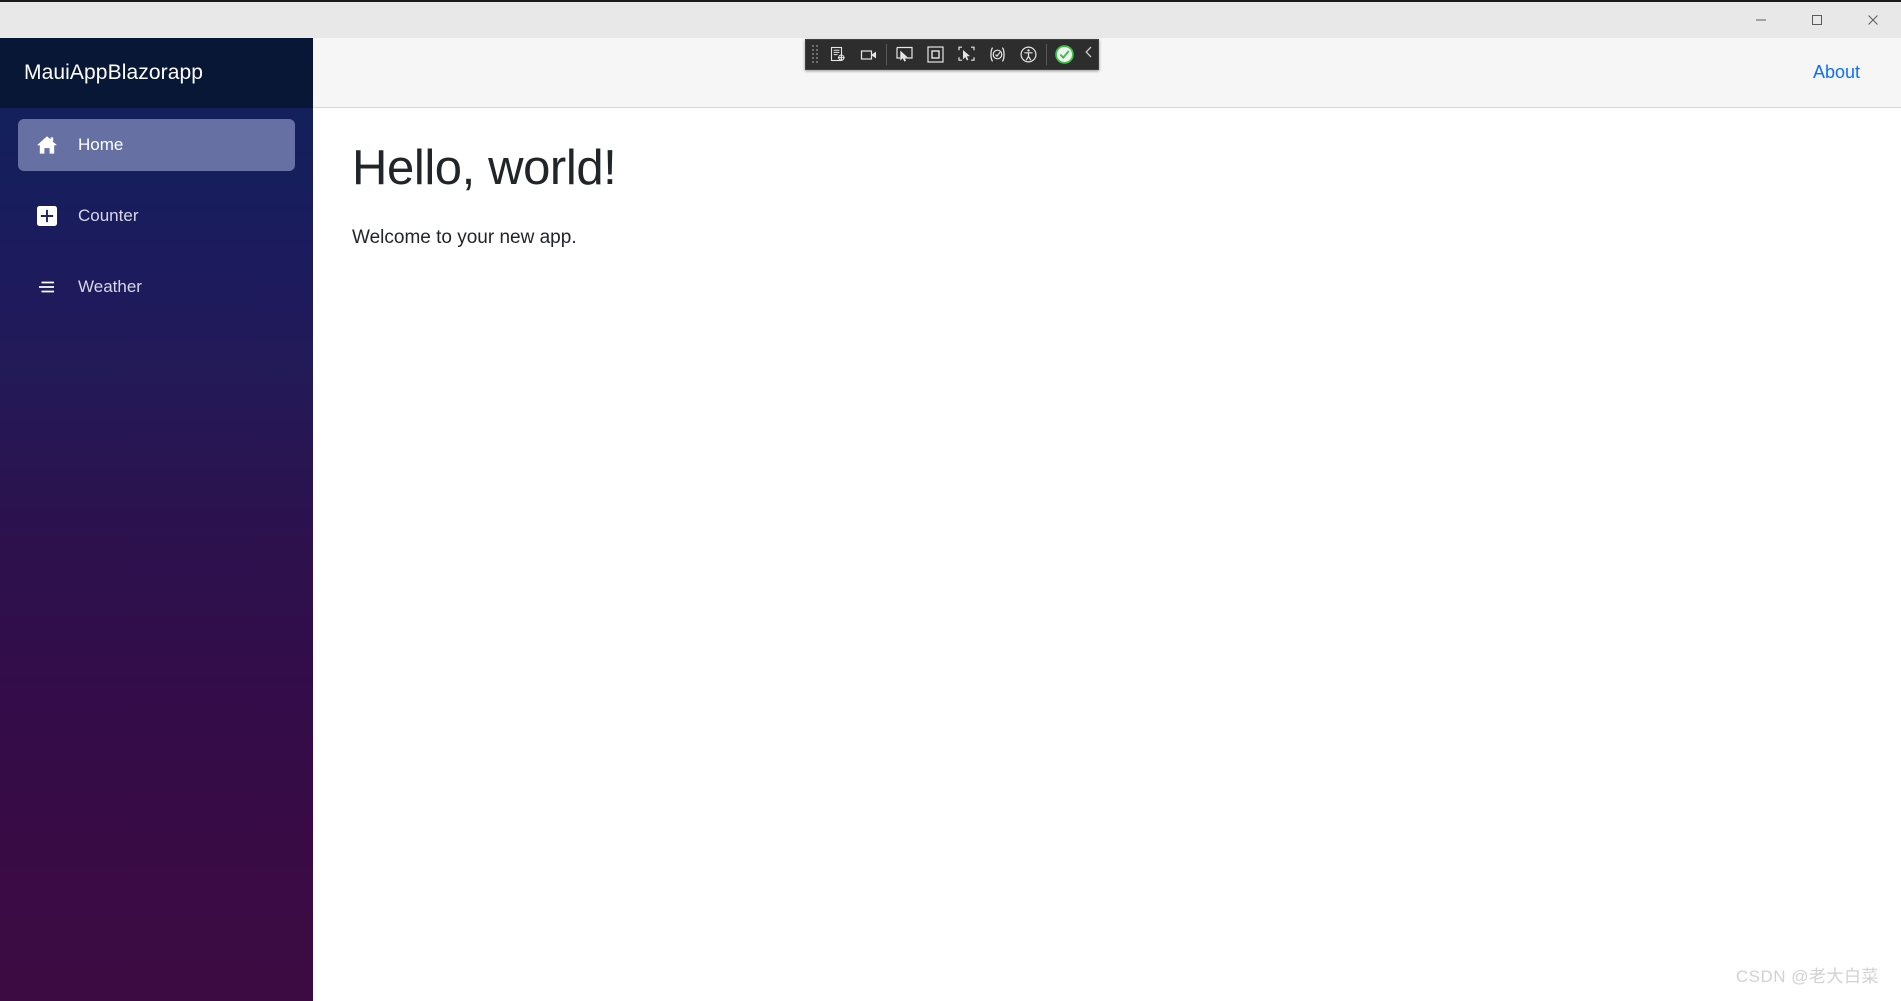 Image resolution: width=1901 pixels, height=1001 pixels. I want to click on track-focus-icon, so click(966, 54).